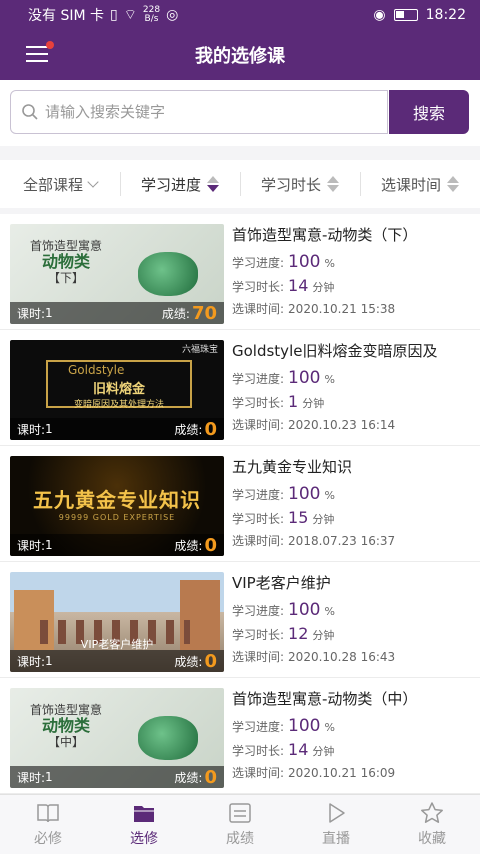  I want to click on nfc-icon: ◎, so click(172, 15).